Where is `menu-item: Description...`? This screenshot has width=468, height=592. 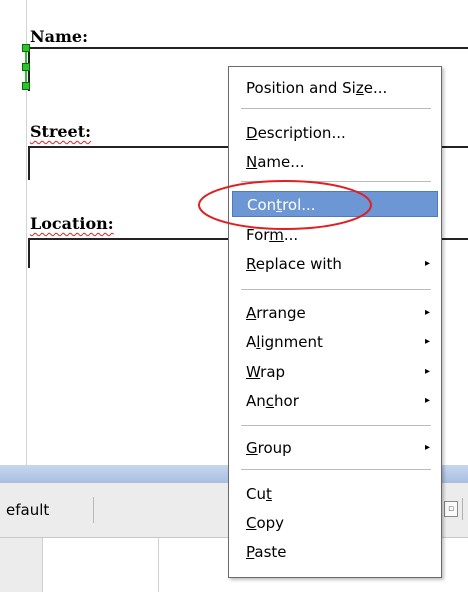
menu-item: Description... is located at coordinates (335, 133).